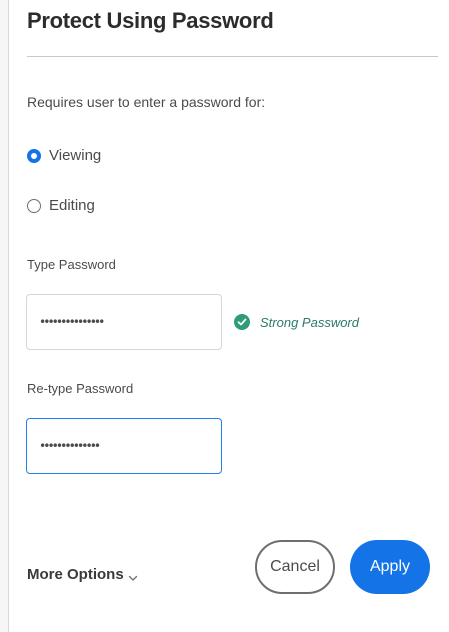 The height and width of the screenshot is (632, 449). Describe the element at coordinates (309, 322) in the screenshot. I see `password-strength-text: Strong Password` at that location.